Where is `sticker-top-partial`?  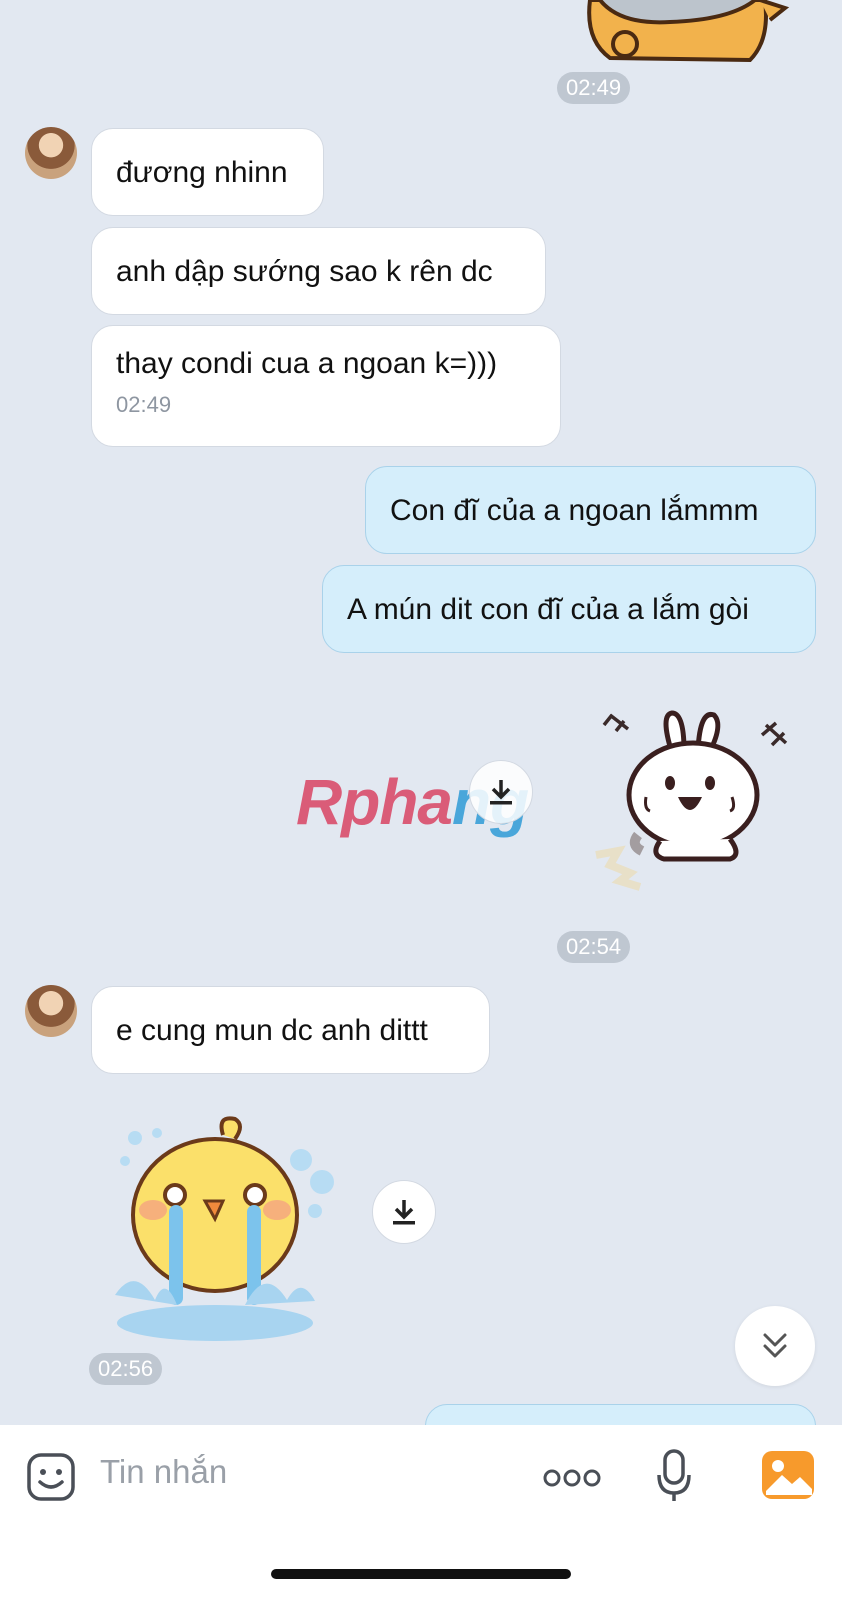
sticker-top-partial is located at coordinates (690, 32).